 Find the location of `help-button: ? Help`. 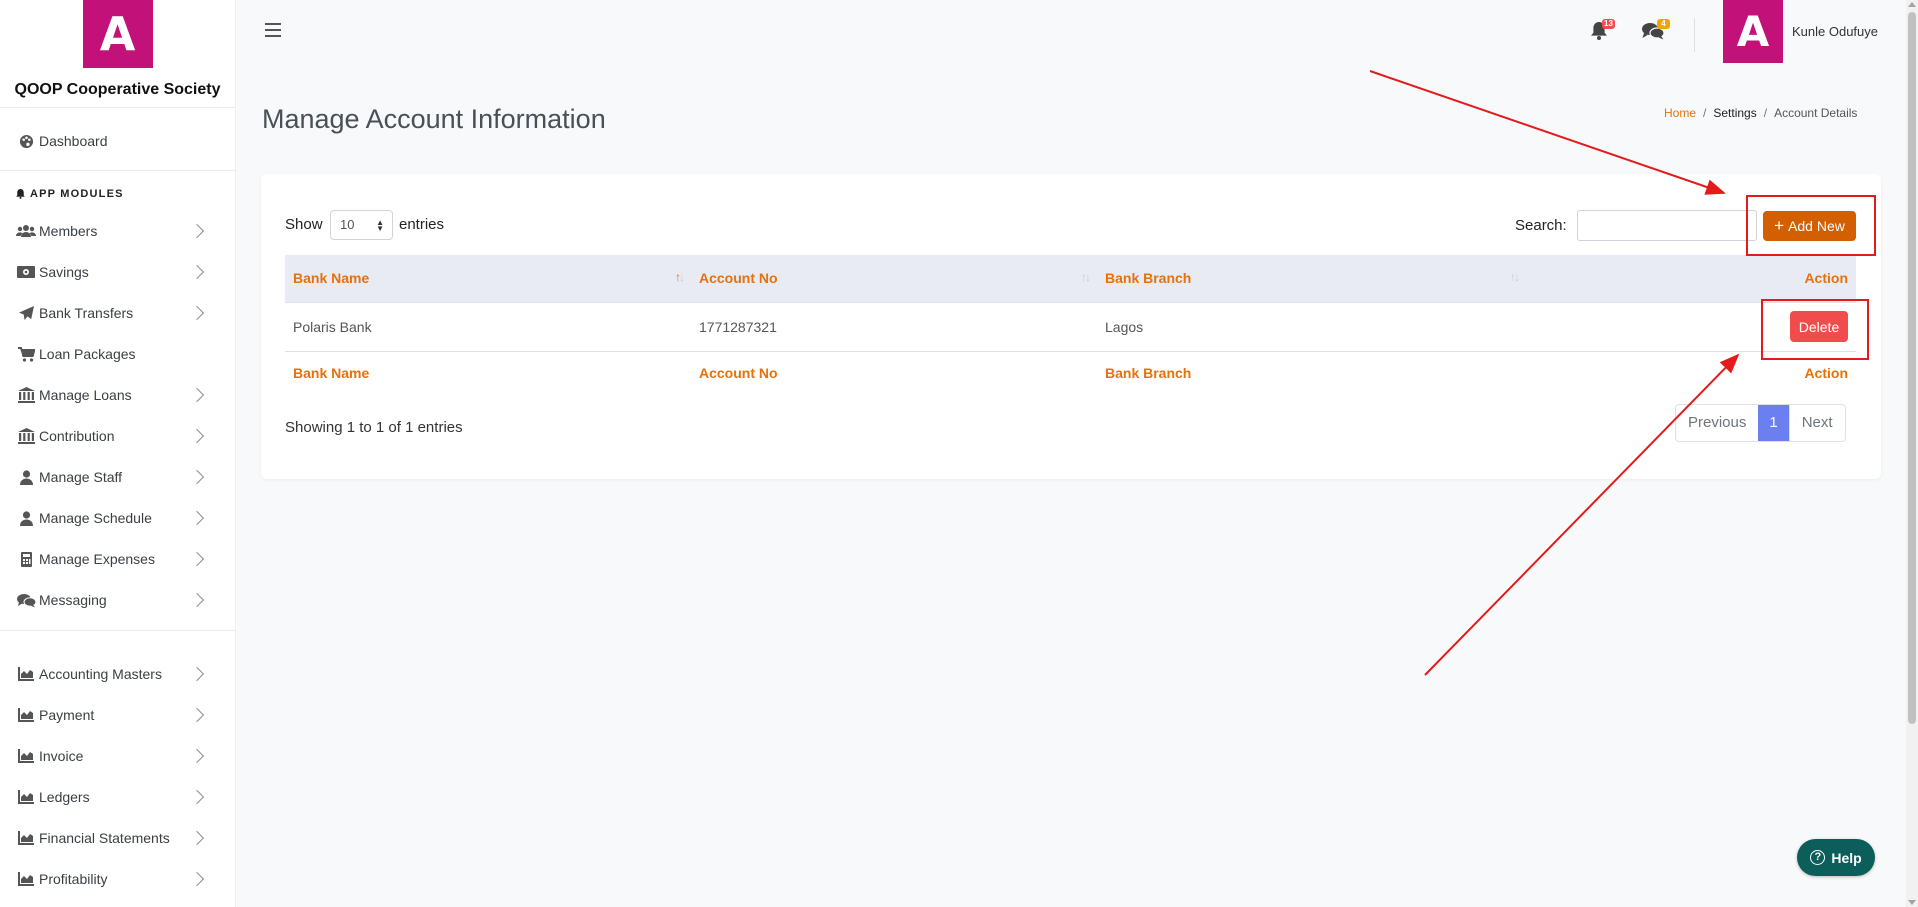

help-button: ? Help is located at coordinates (1836, 857).